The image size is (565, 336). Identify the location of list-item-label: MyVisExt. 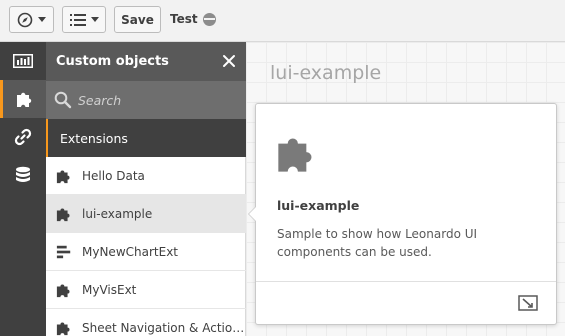
(109, 289).